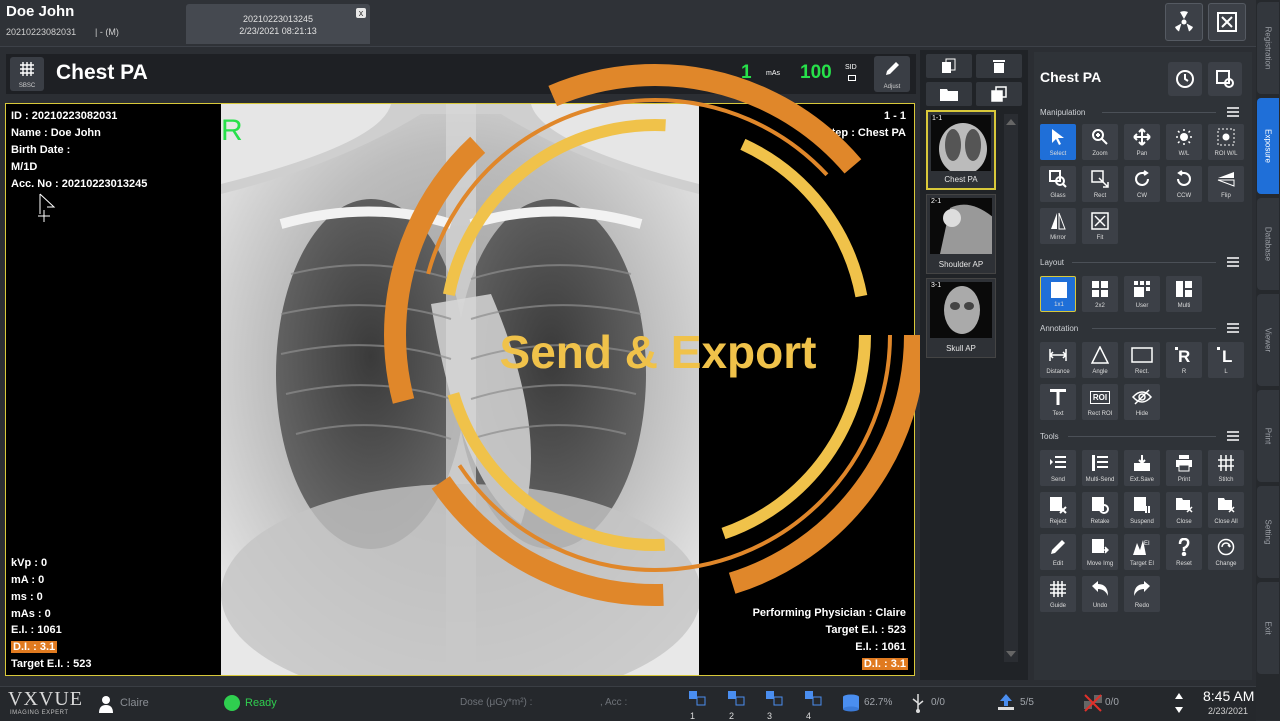 The width and height of the screenshot is (1280, 721). What do you see at coordinates (1100, 594) in the screenshot?
I see `tool-undo: Undo` at bounding box center [1100, 594].